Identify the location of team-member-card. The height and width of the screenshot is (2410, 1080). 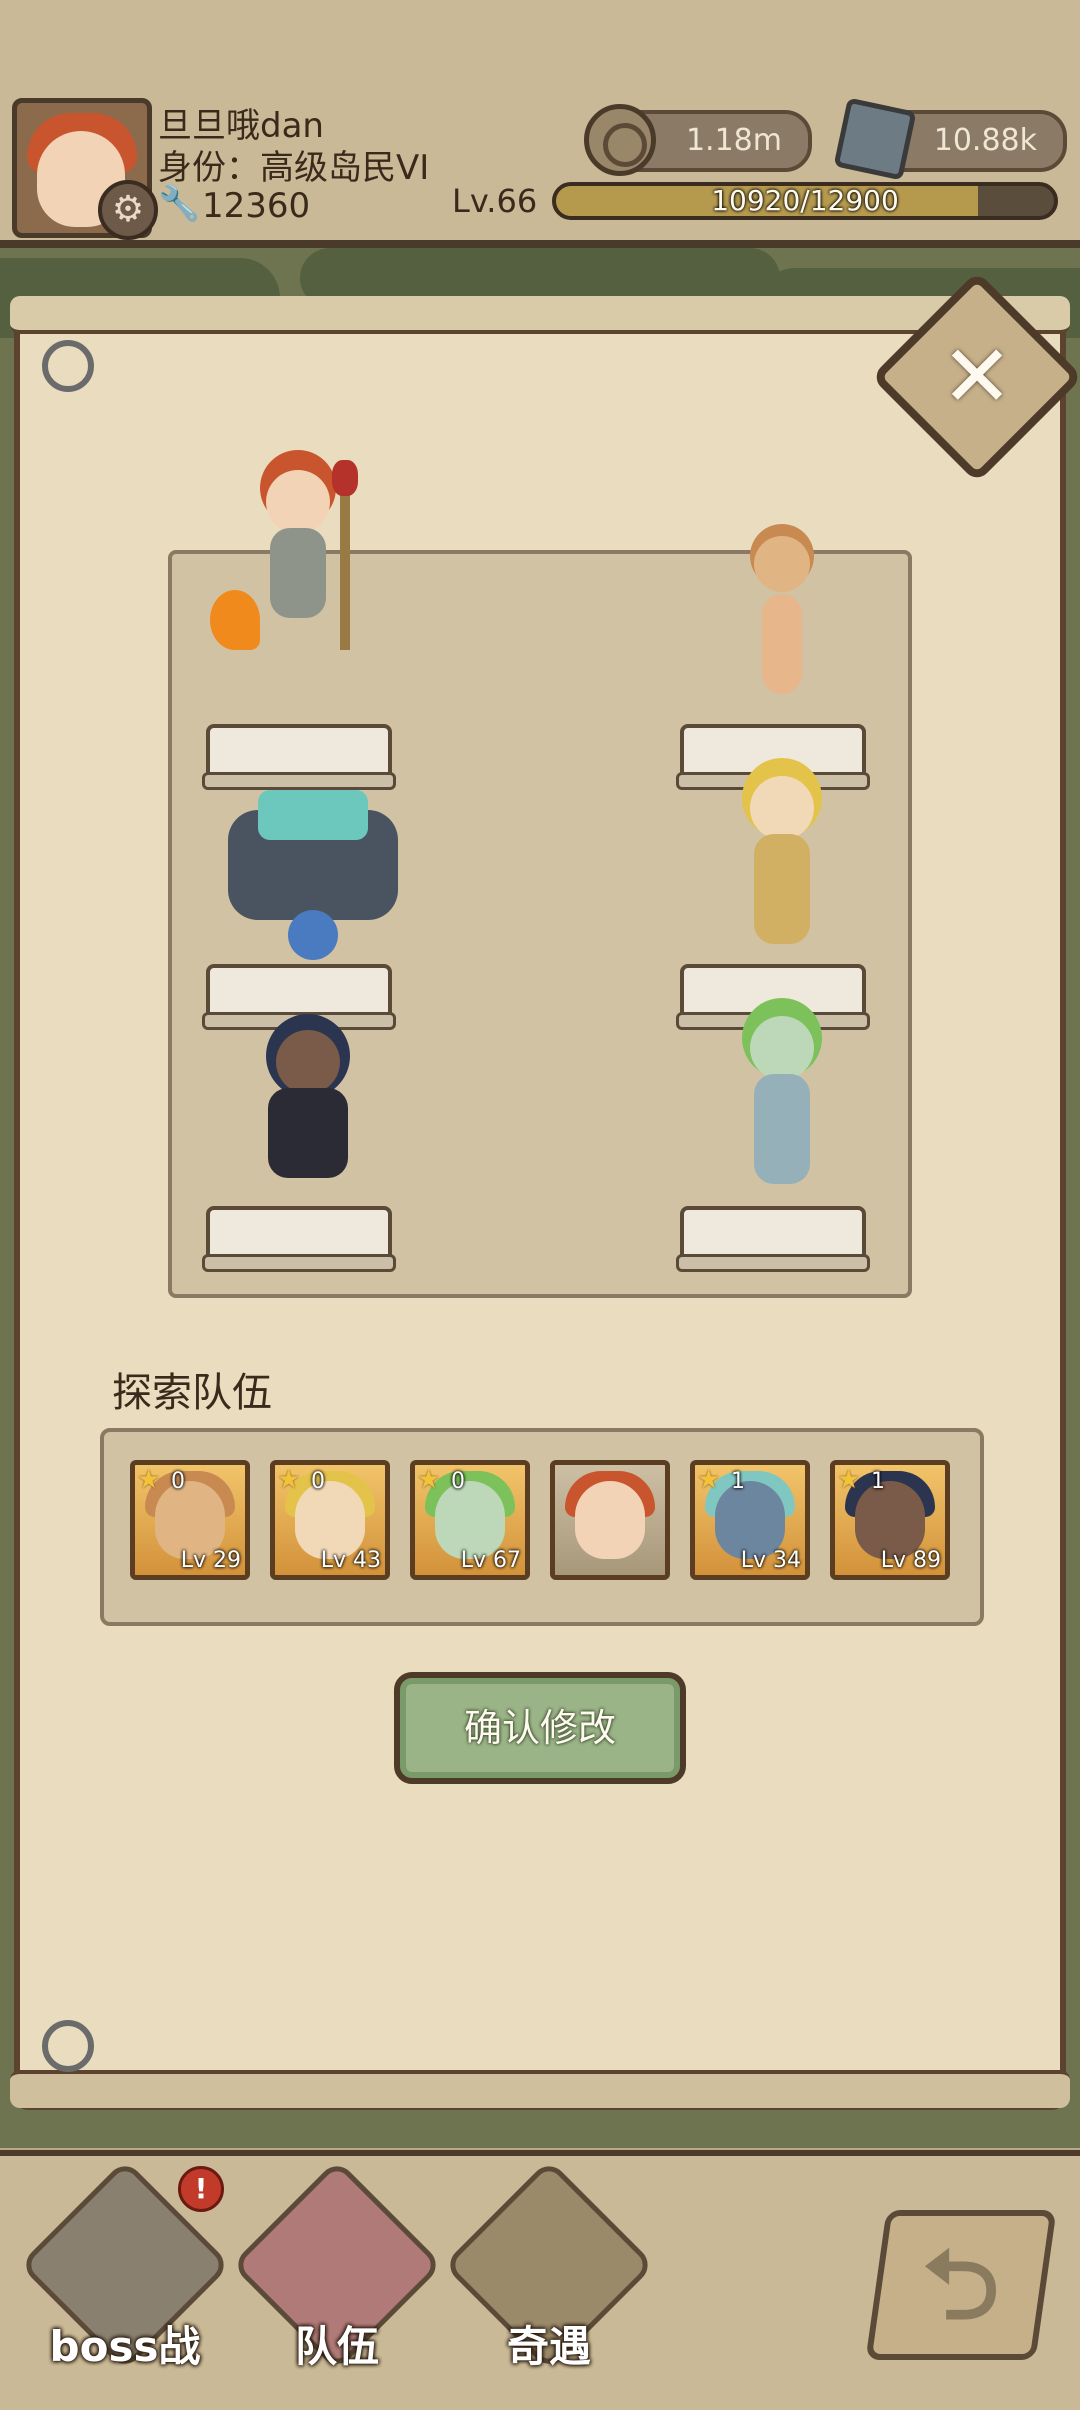
(610, 1520).